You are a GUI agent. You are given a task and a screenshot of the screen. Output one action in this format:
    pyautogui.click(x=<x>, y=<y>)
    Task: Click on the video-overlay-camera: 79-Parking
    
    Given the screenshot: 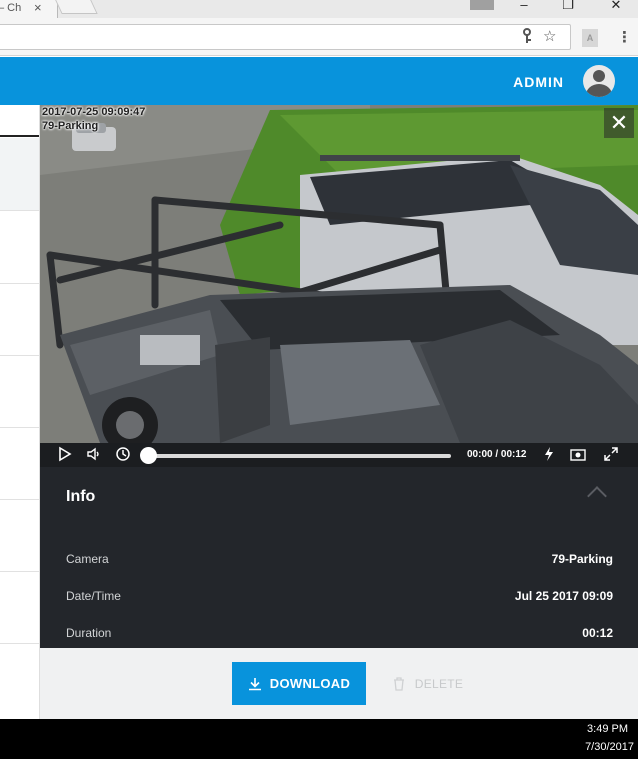 What is the action you would take?
    pyautogui.click(x=70, y=126)
    